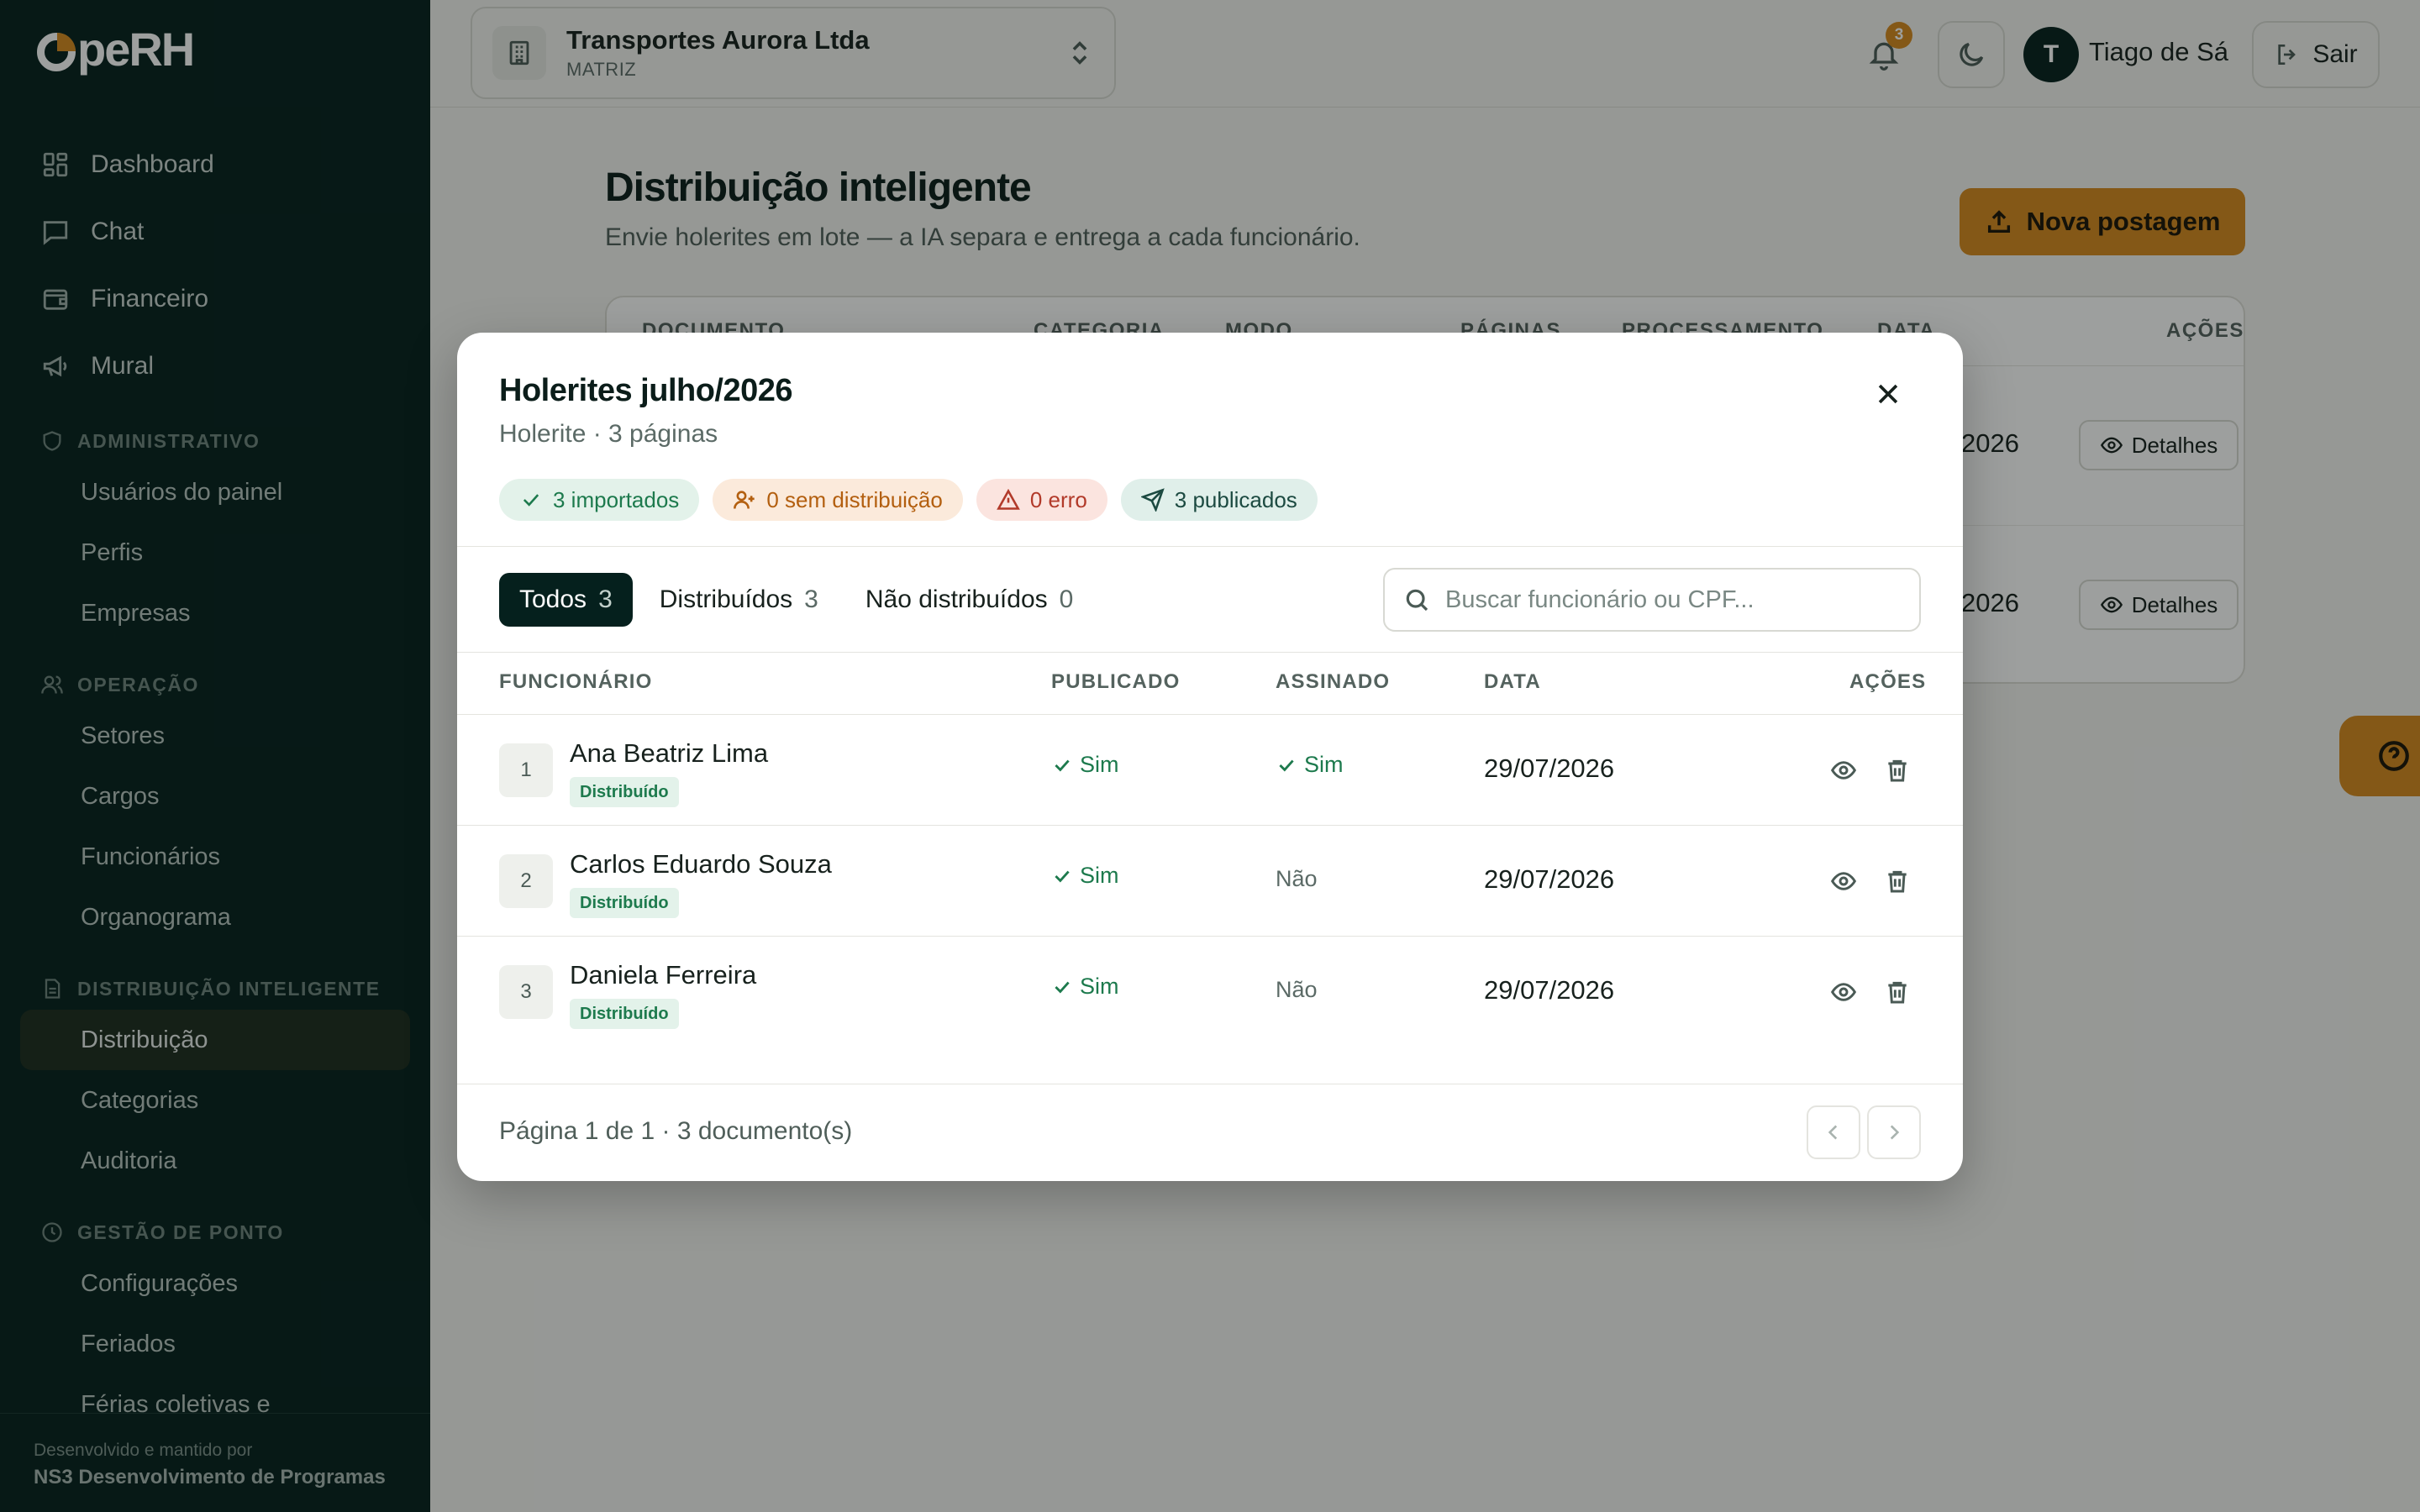  I want to click on chevron-left-icon, so click(1833, 1132).